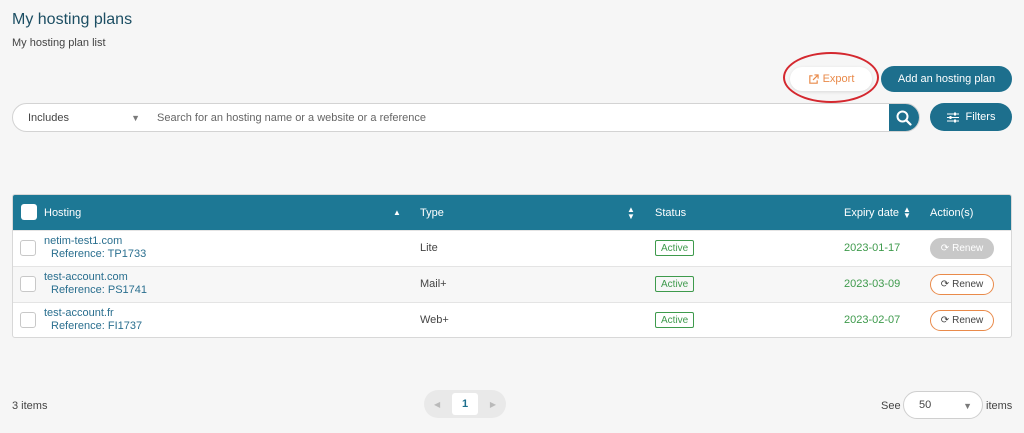 This screenshot has height=433, width=1024. I want to click on column-actions: Action(s), so click(951, 212).